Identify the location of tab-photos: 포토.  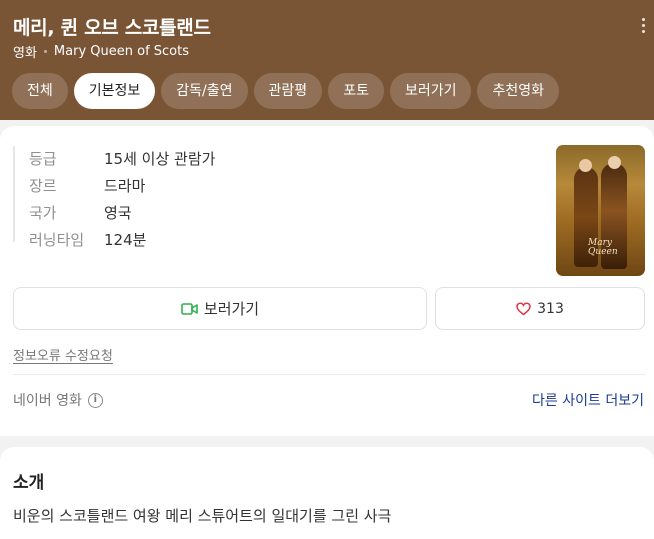
(356, 91).